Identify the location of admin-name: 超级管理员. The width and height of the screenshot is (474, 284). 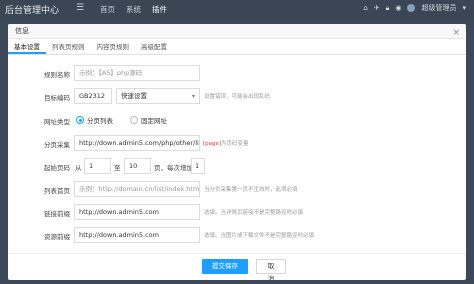
(438, 8).